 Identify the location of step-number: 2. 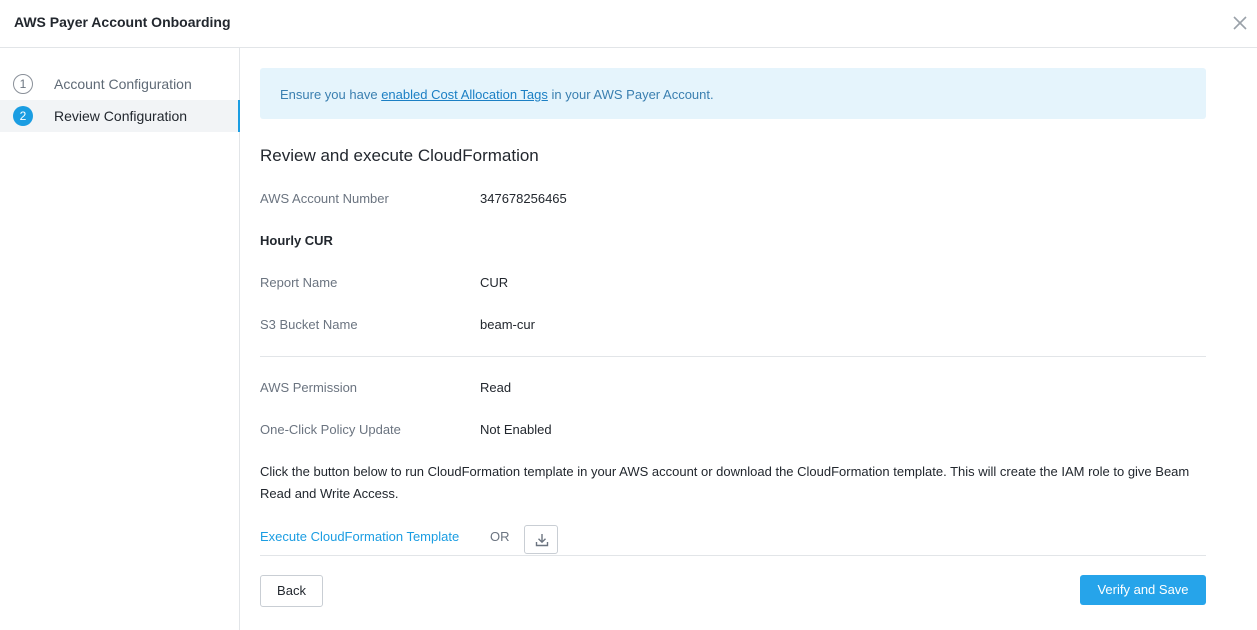
(23, 116).